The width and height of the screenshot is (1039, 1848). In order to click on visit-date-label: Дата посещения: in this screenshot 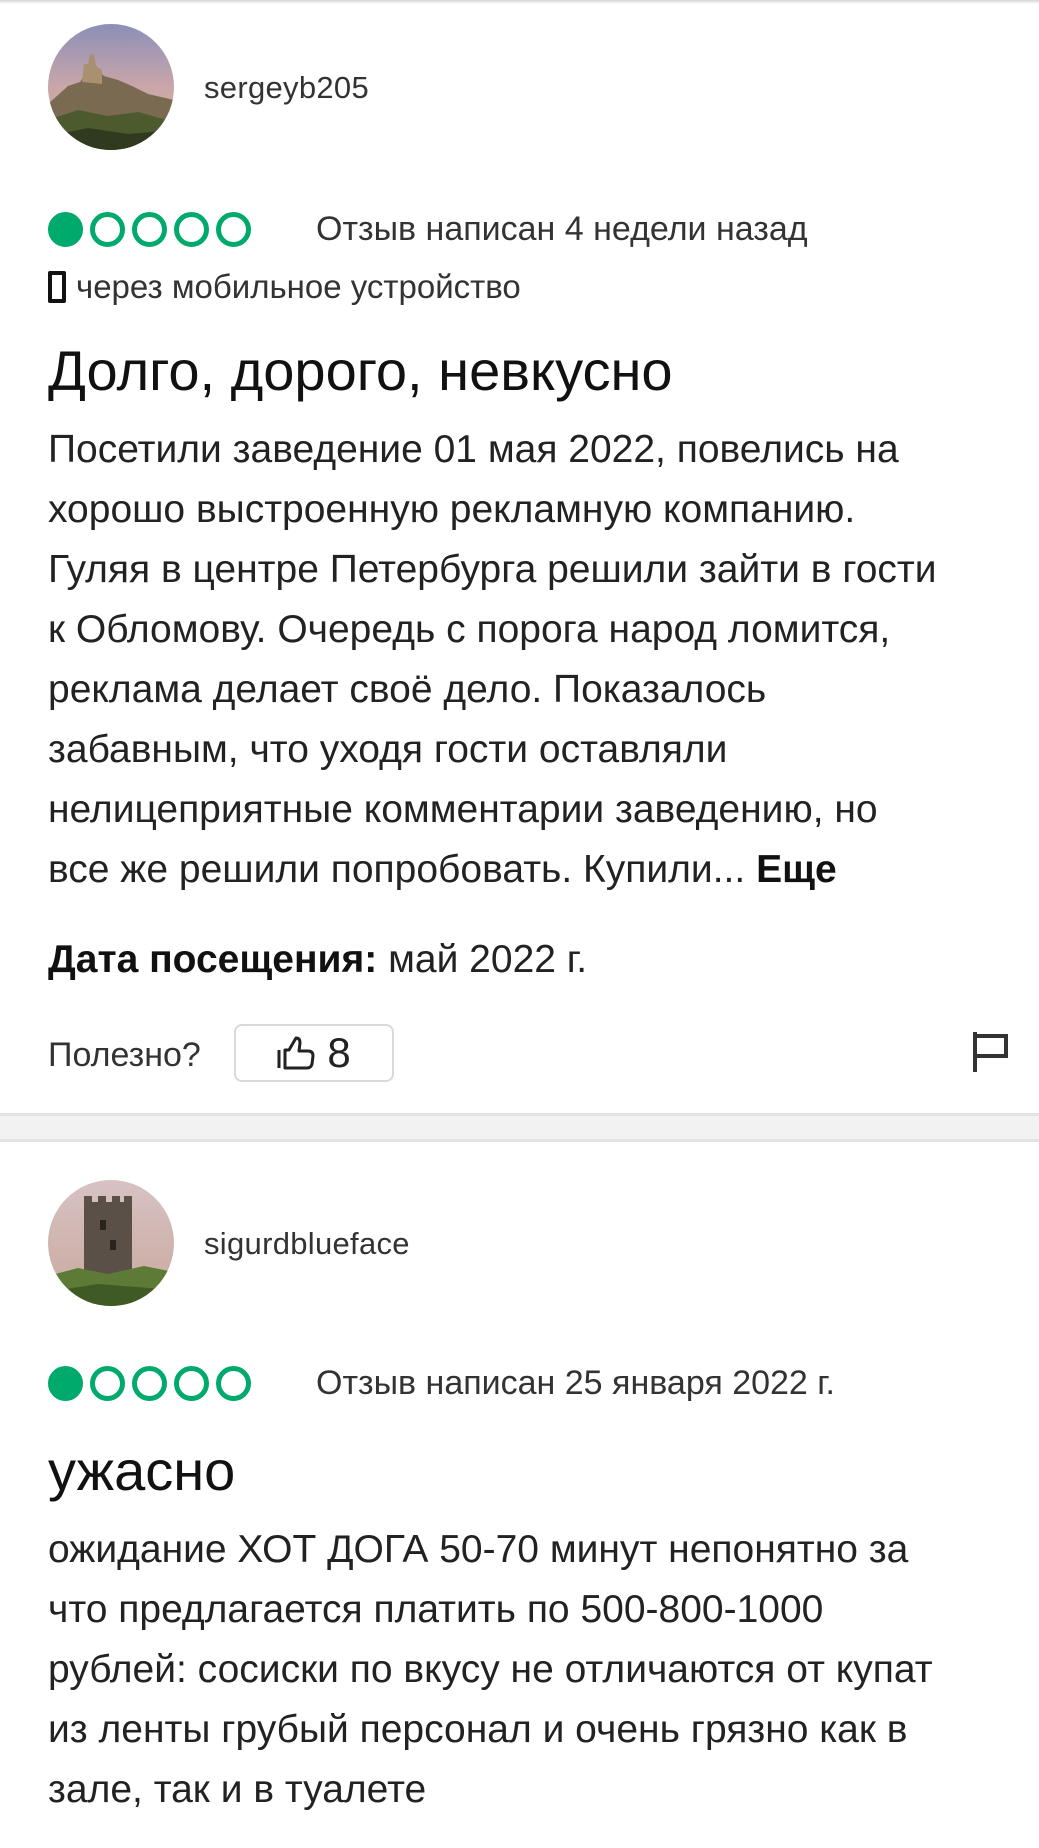, I will do `click(213, 959)`.